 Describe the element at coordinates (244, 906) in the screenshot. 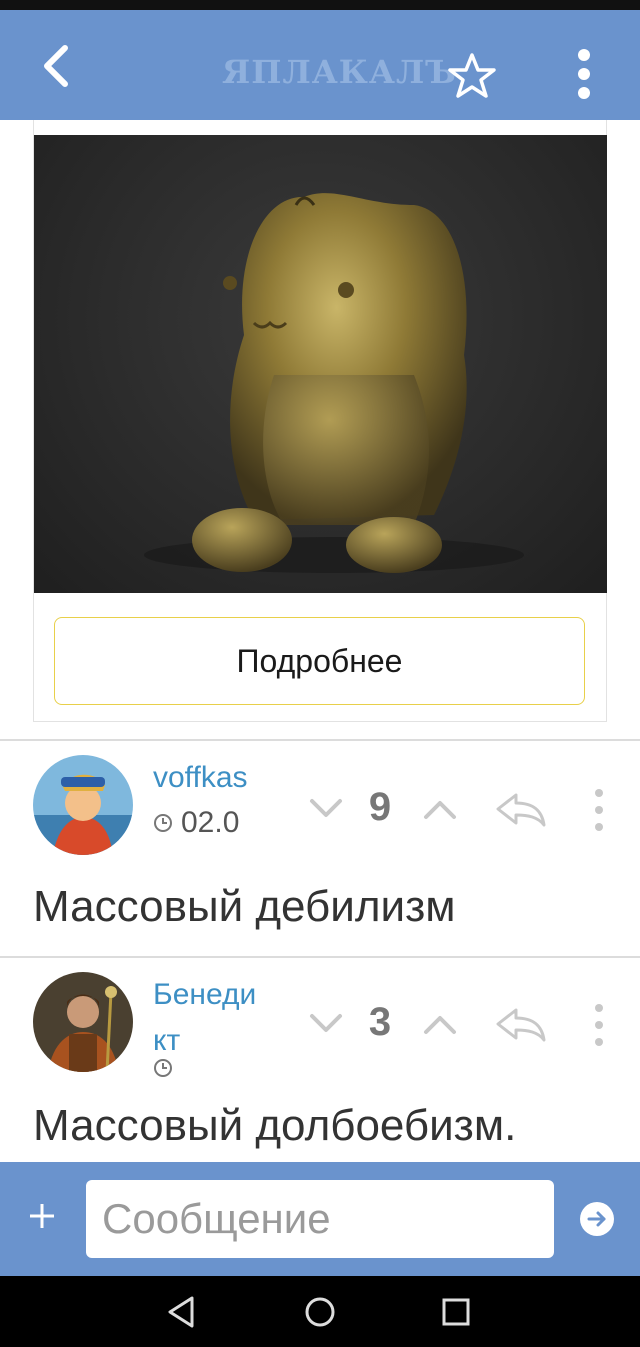

I see `comment-text: Массовый дебилизм` at that location.